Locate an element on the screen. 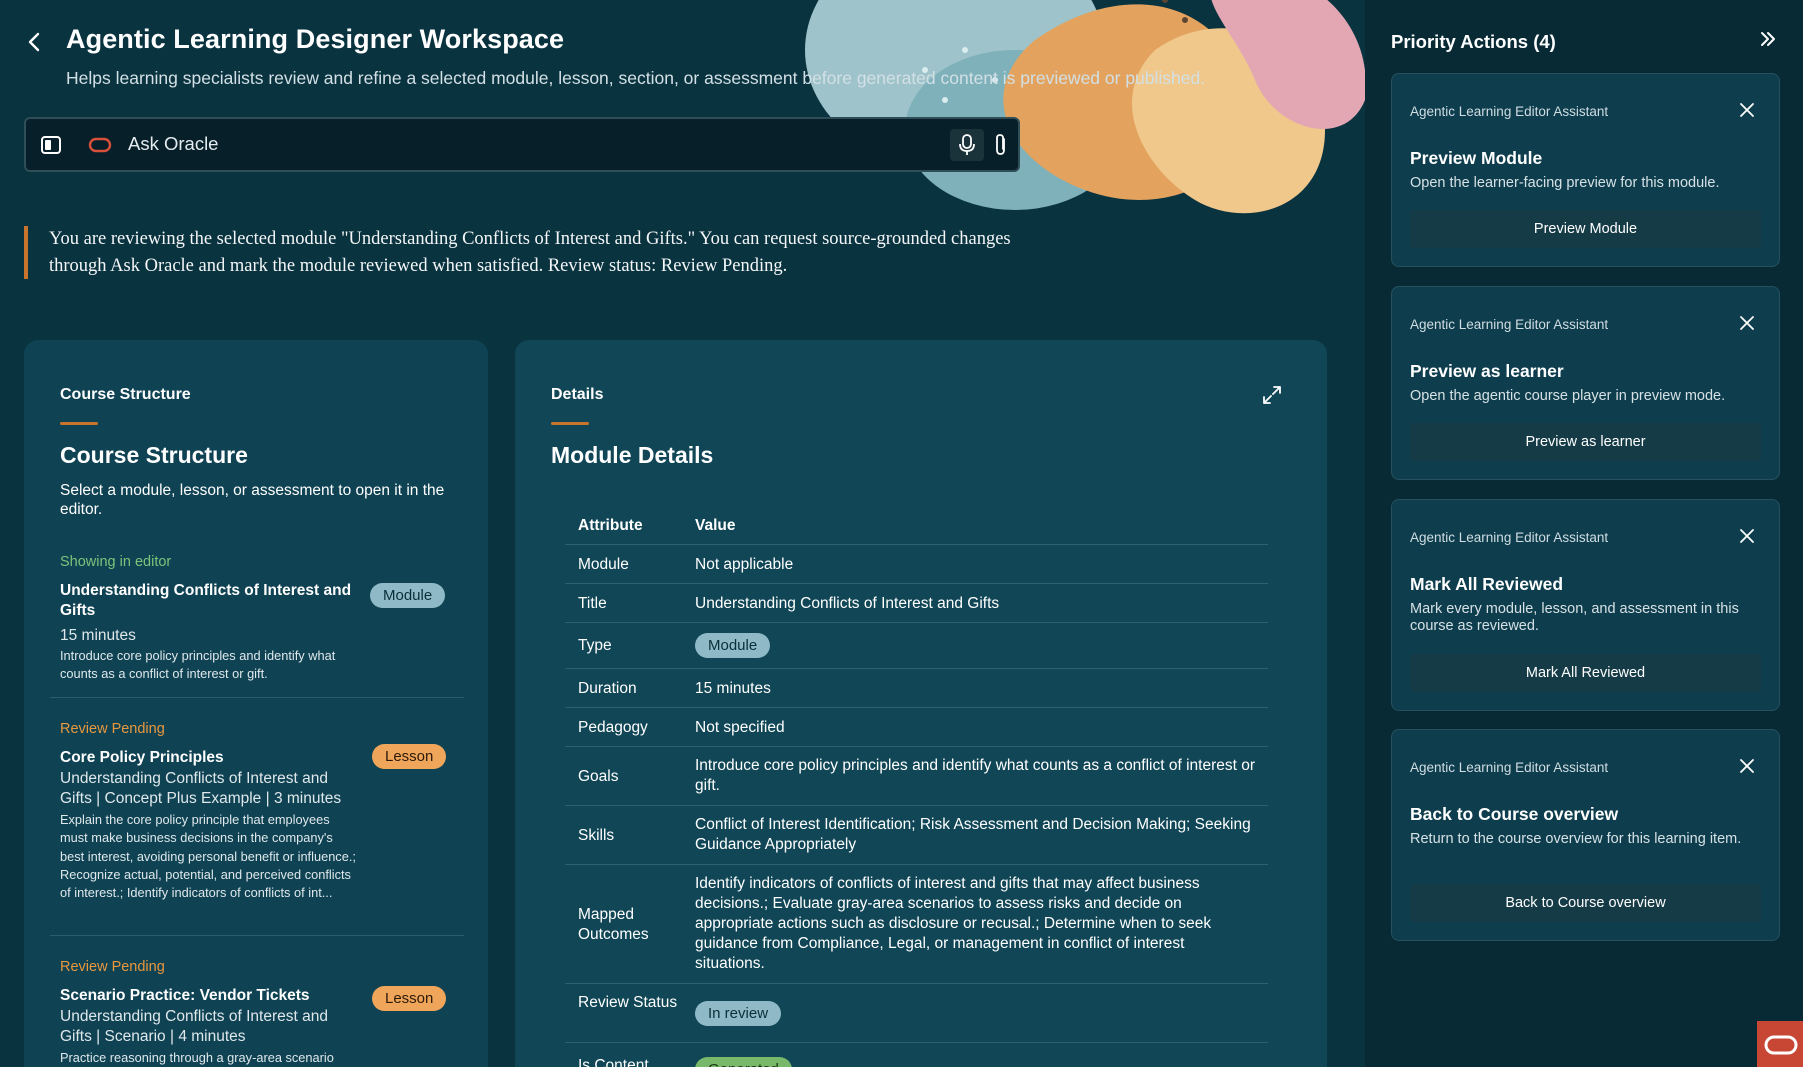  attribute-cell: Title is located at coordinates (592, 603).